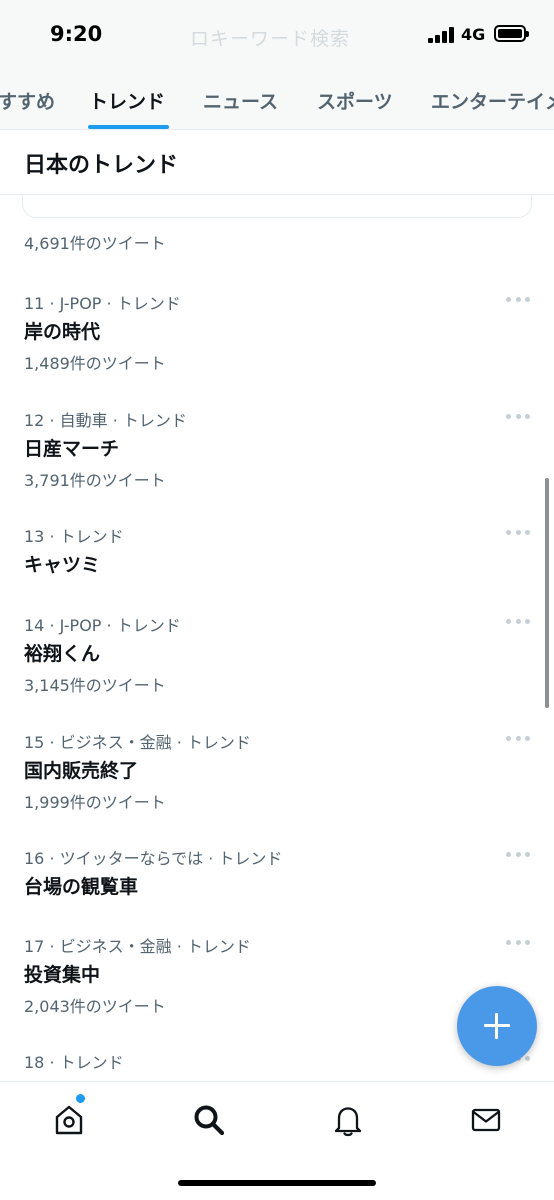 The width and height of the screenshot is (554, 1200). What do you see at coordinates (137, 946) in the screenshot?
I see `trend-meta: 17 · ビジネス・金融 · トレンド` at bounding box center [137, 946].